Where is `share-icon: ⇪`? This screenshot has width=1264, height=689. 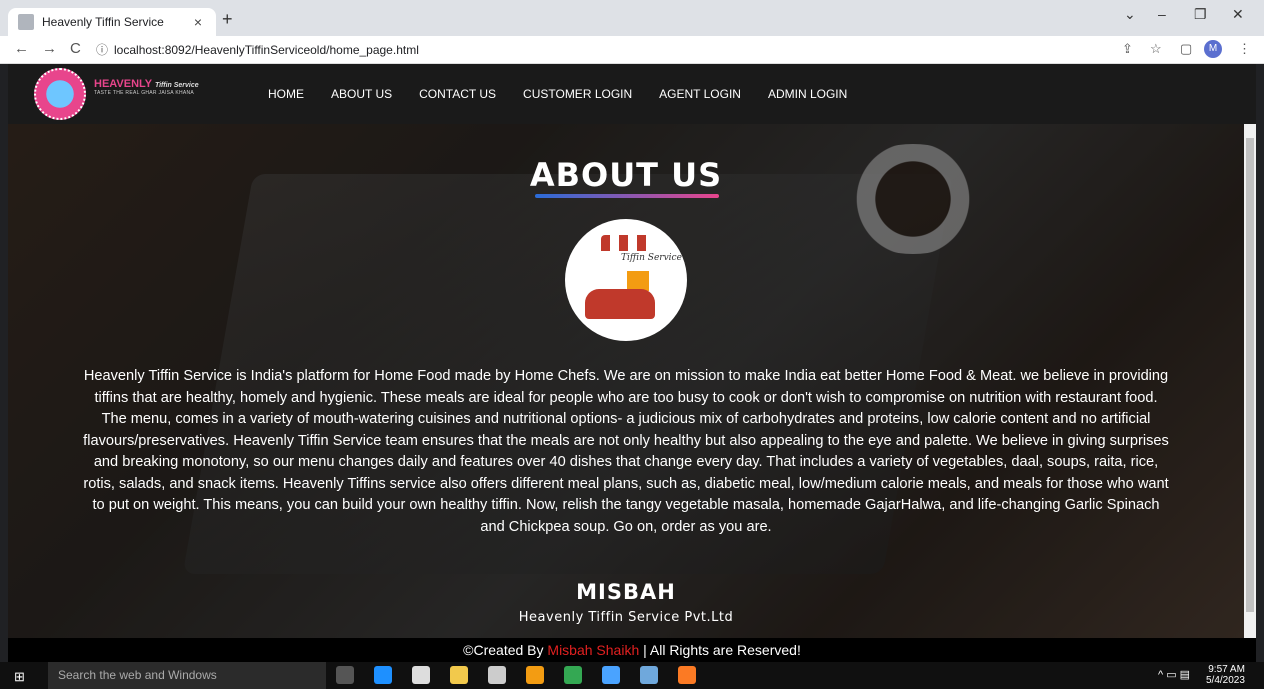 share-icon: ⇪ is located at coordinates (1127, 49).